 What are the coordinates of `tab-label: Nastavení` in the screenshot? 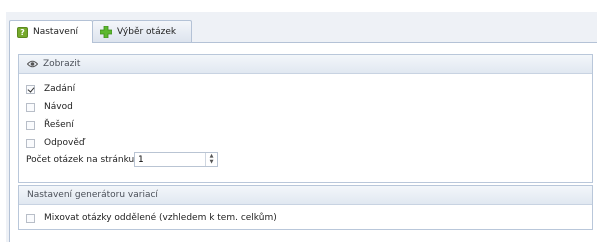 It's located at (56, 32).